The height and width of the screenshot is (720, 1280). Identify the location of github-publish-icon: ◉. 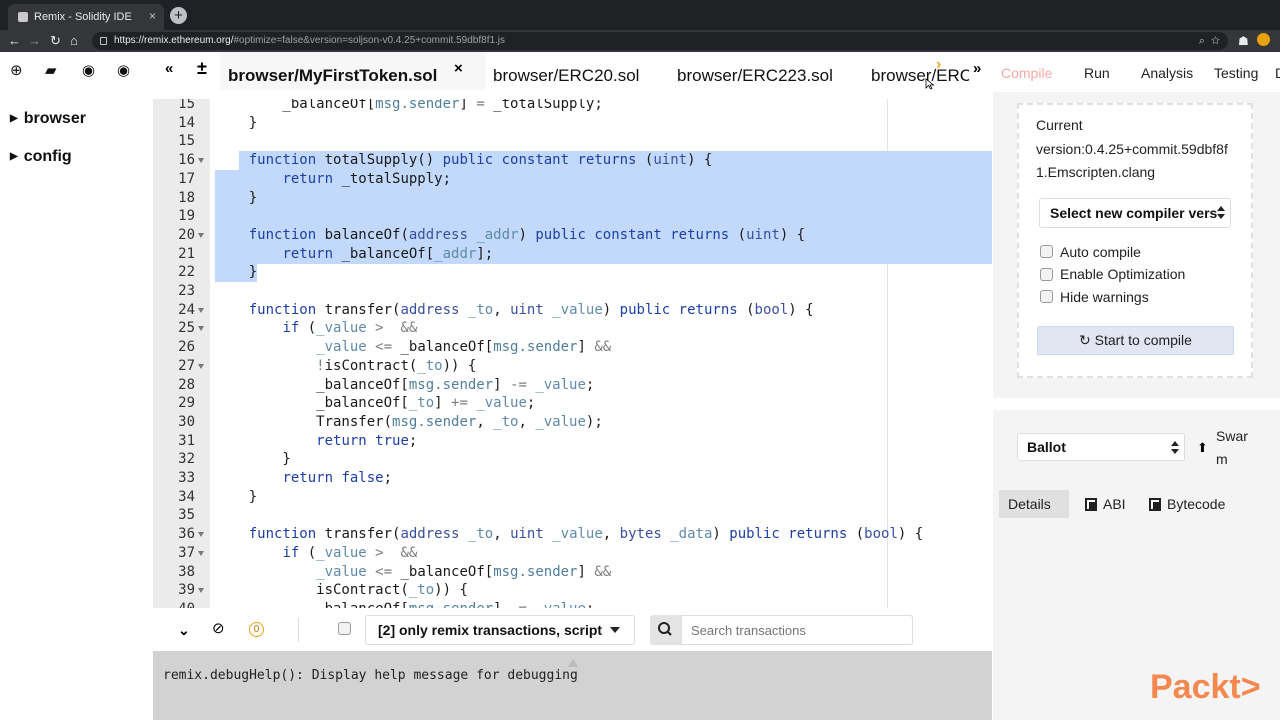
(88, 71).